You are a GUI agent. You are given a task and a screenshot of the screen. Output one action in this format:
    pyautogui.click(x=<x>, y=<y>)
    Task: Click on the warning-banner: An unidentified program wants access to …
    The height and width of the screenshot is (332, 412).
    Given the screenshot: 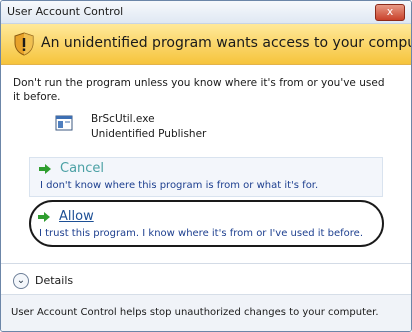 What is the action you would take?
    pyautogui.click(x=206, y=44)
    